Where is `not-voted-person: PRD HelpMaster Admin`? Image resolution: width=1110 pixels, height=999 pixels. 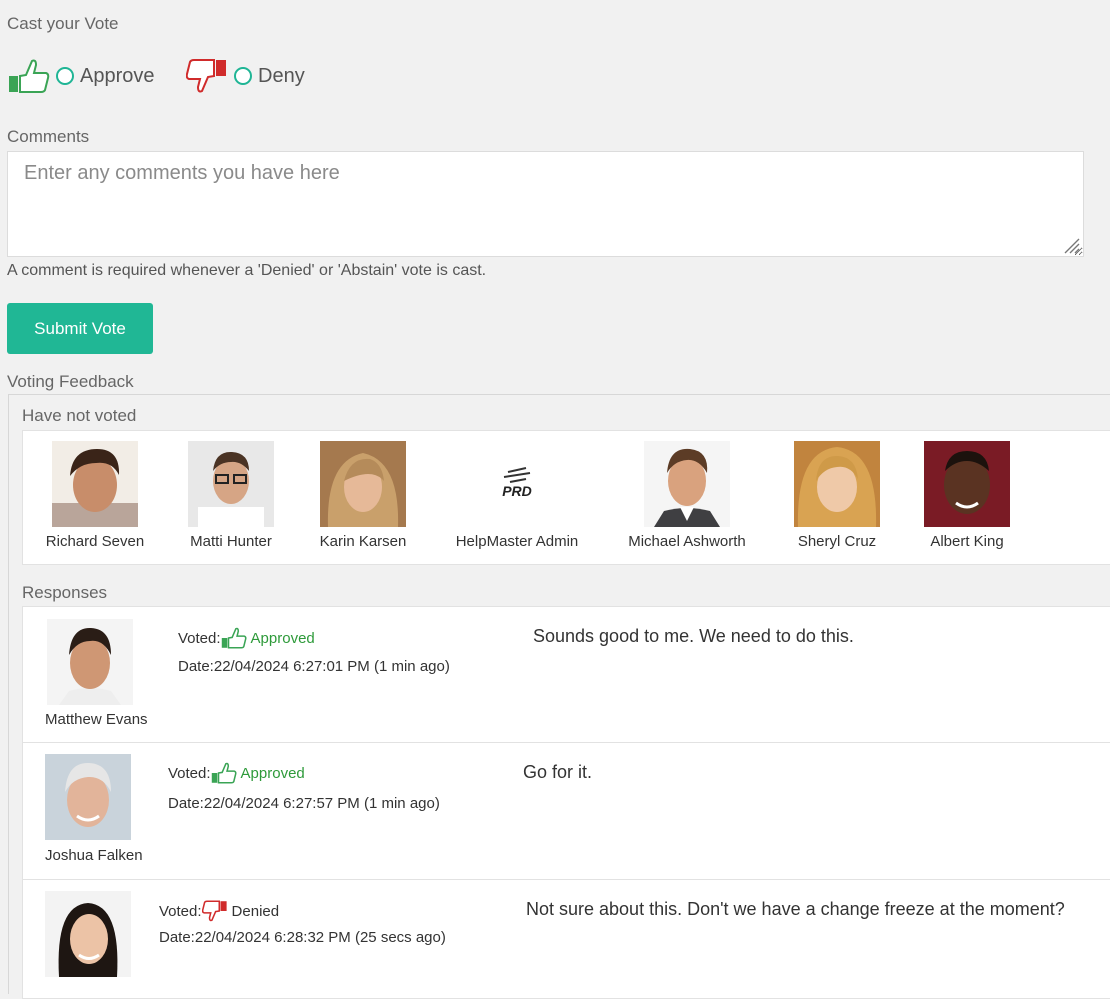
not-voted-person: PRD HelpMaster Admin is located at coordinates (517, 495).